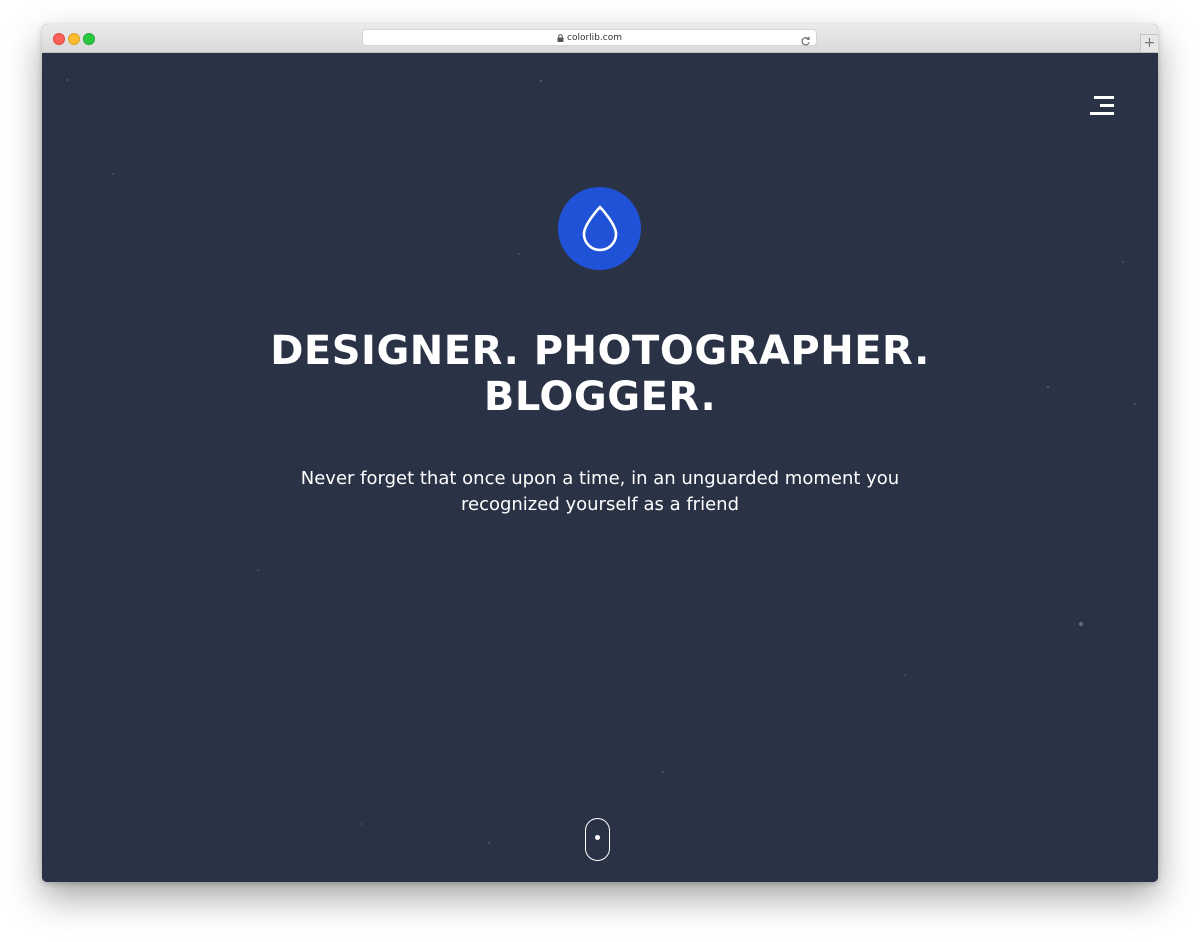 The width and height of the screenshot is (1200, 942). I want to click on reload-icon, so click(805, 39).